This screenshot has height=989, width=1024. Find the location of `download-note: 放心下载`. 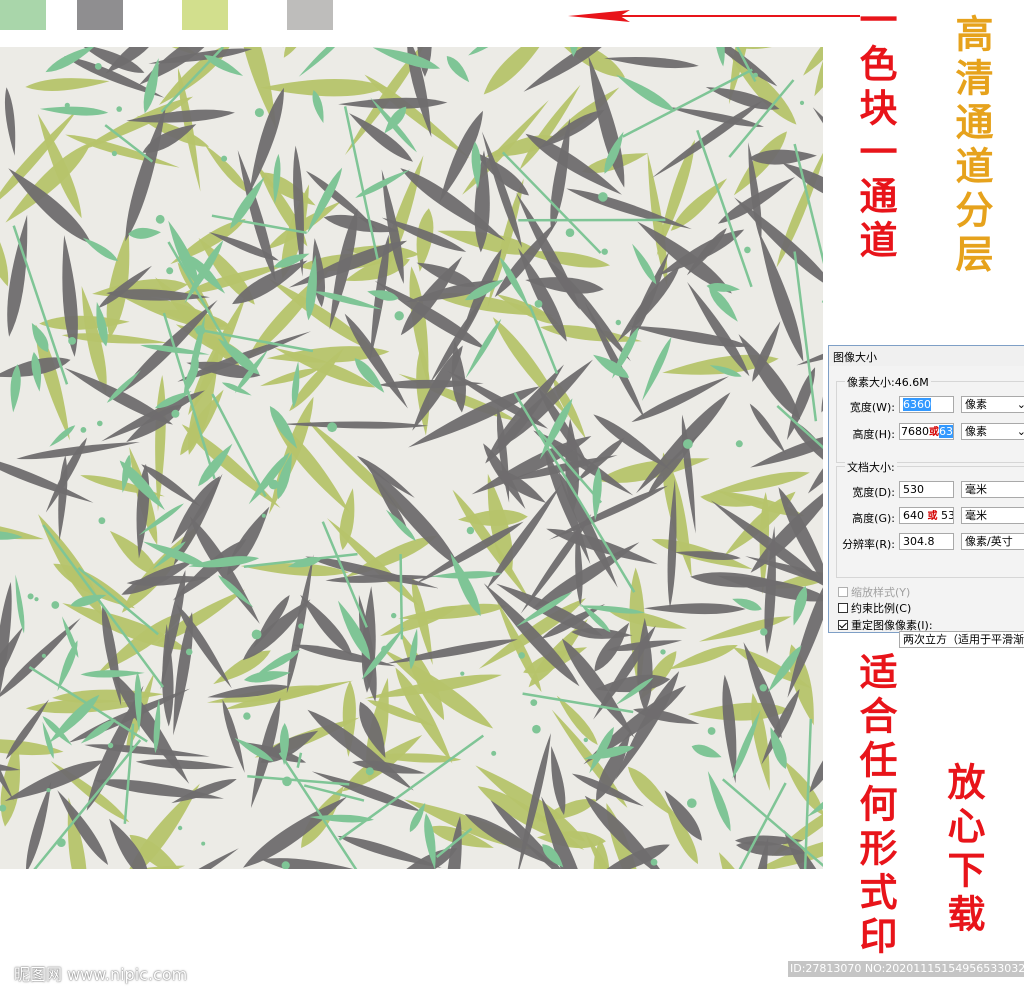

download-note: 放心下载 is located at coordinates (963, 850).